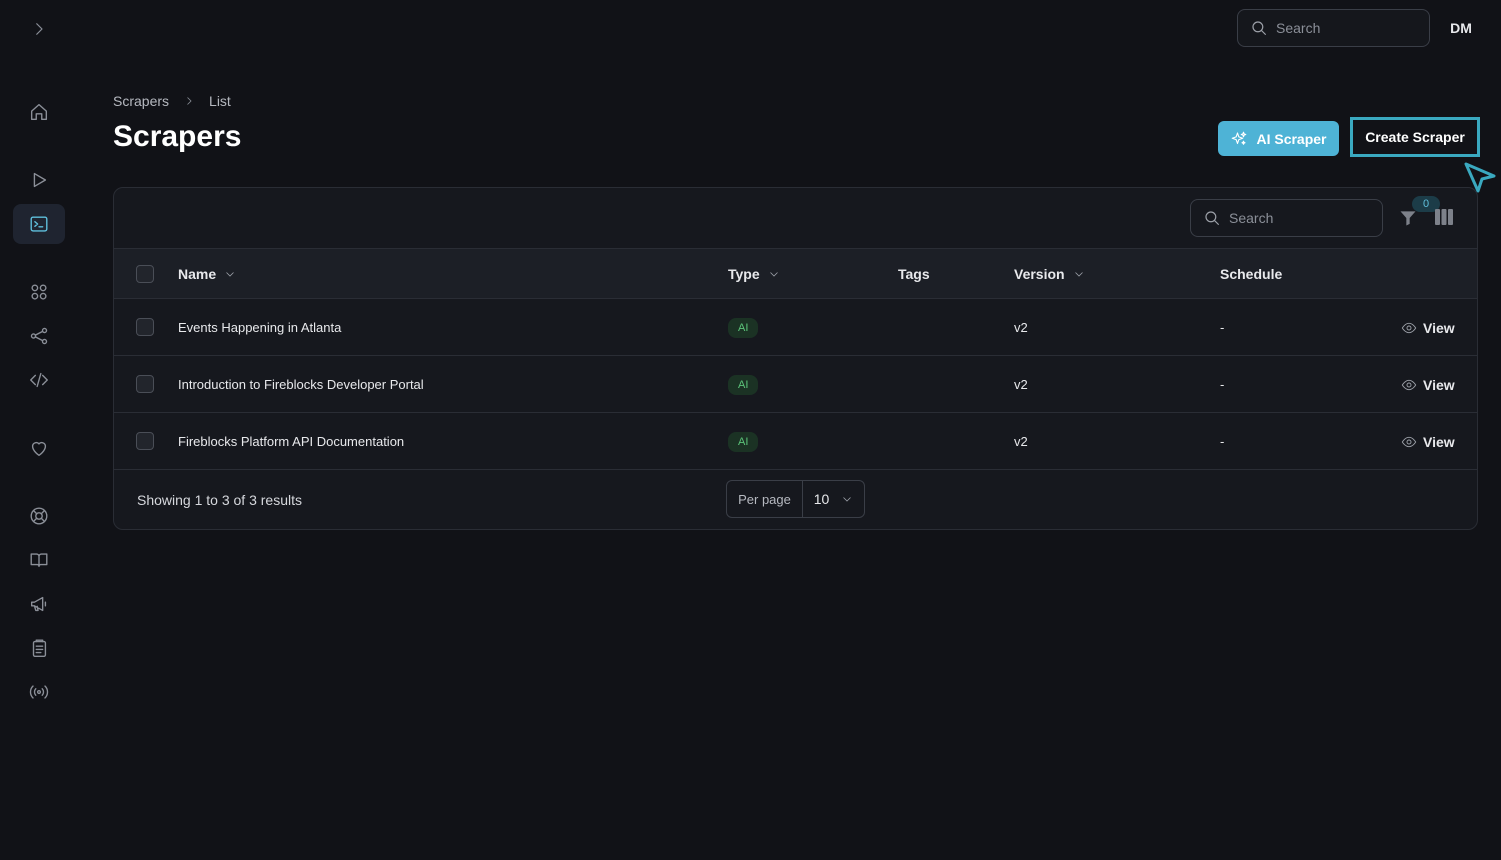  What do you see at coordinates (219, 500) in the screenshot?
I see `pagination-summary: Showing 1 to 3 of 3 results` at bounding box center [219, 500].